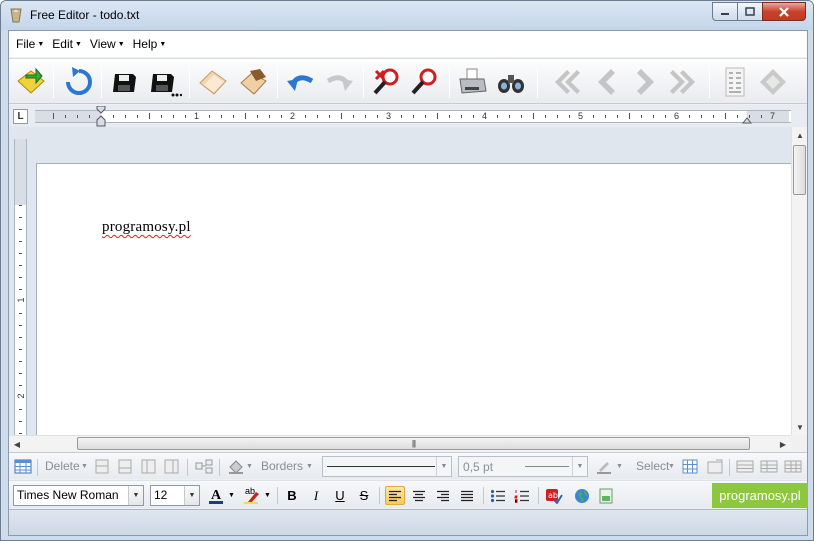  What do you see at coordinates (31, 82) in the screenshot?
I see `new-document-button` at bounding box center [31, 82].